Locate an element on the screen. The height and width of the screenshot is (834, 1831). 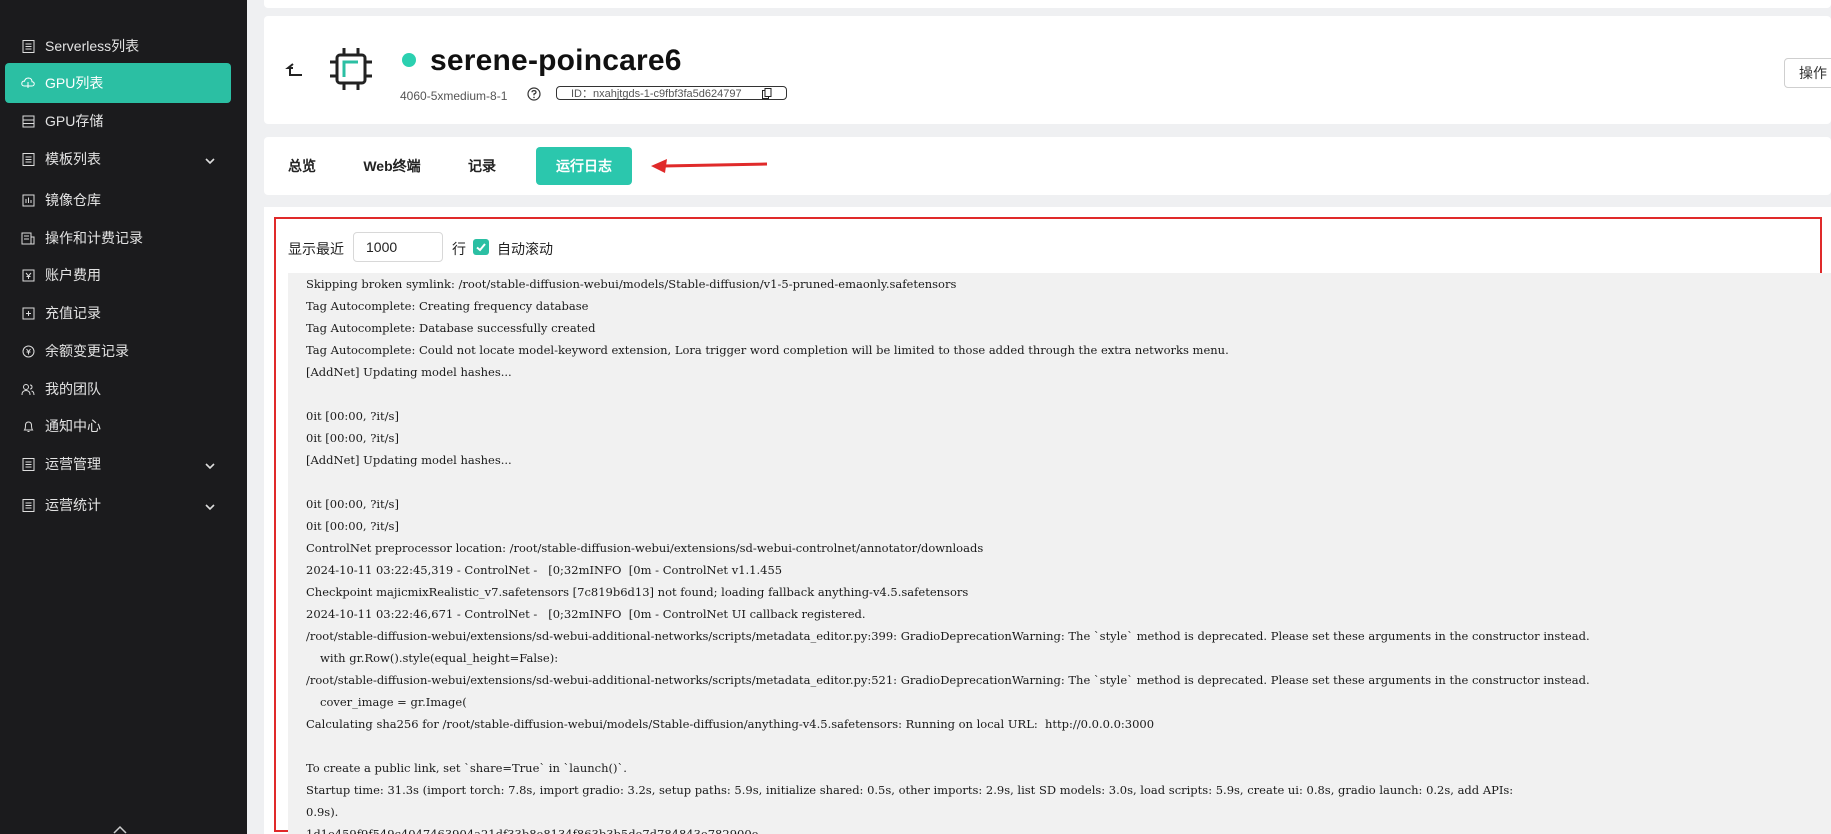
sidebar-item-label: 镜像仓库 is located at coordinates (73, 200).